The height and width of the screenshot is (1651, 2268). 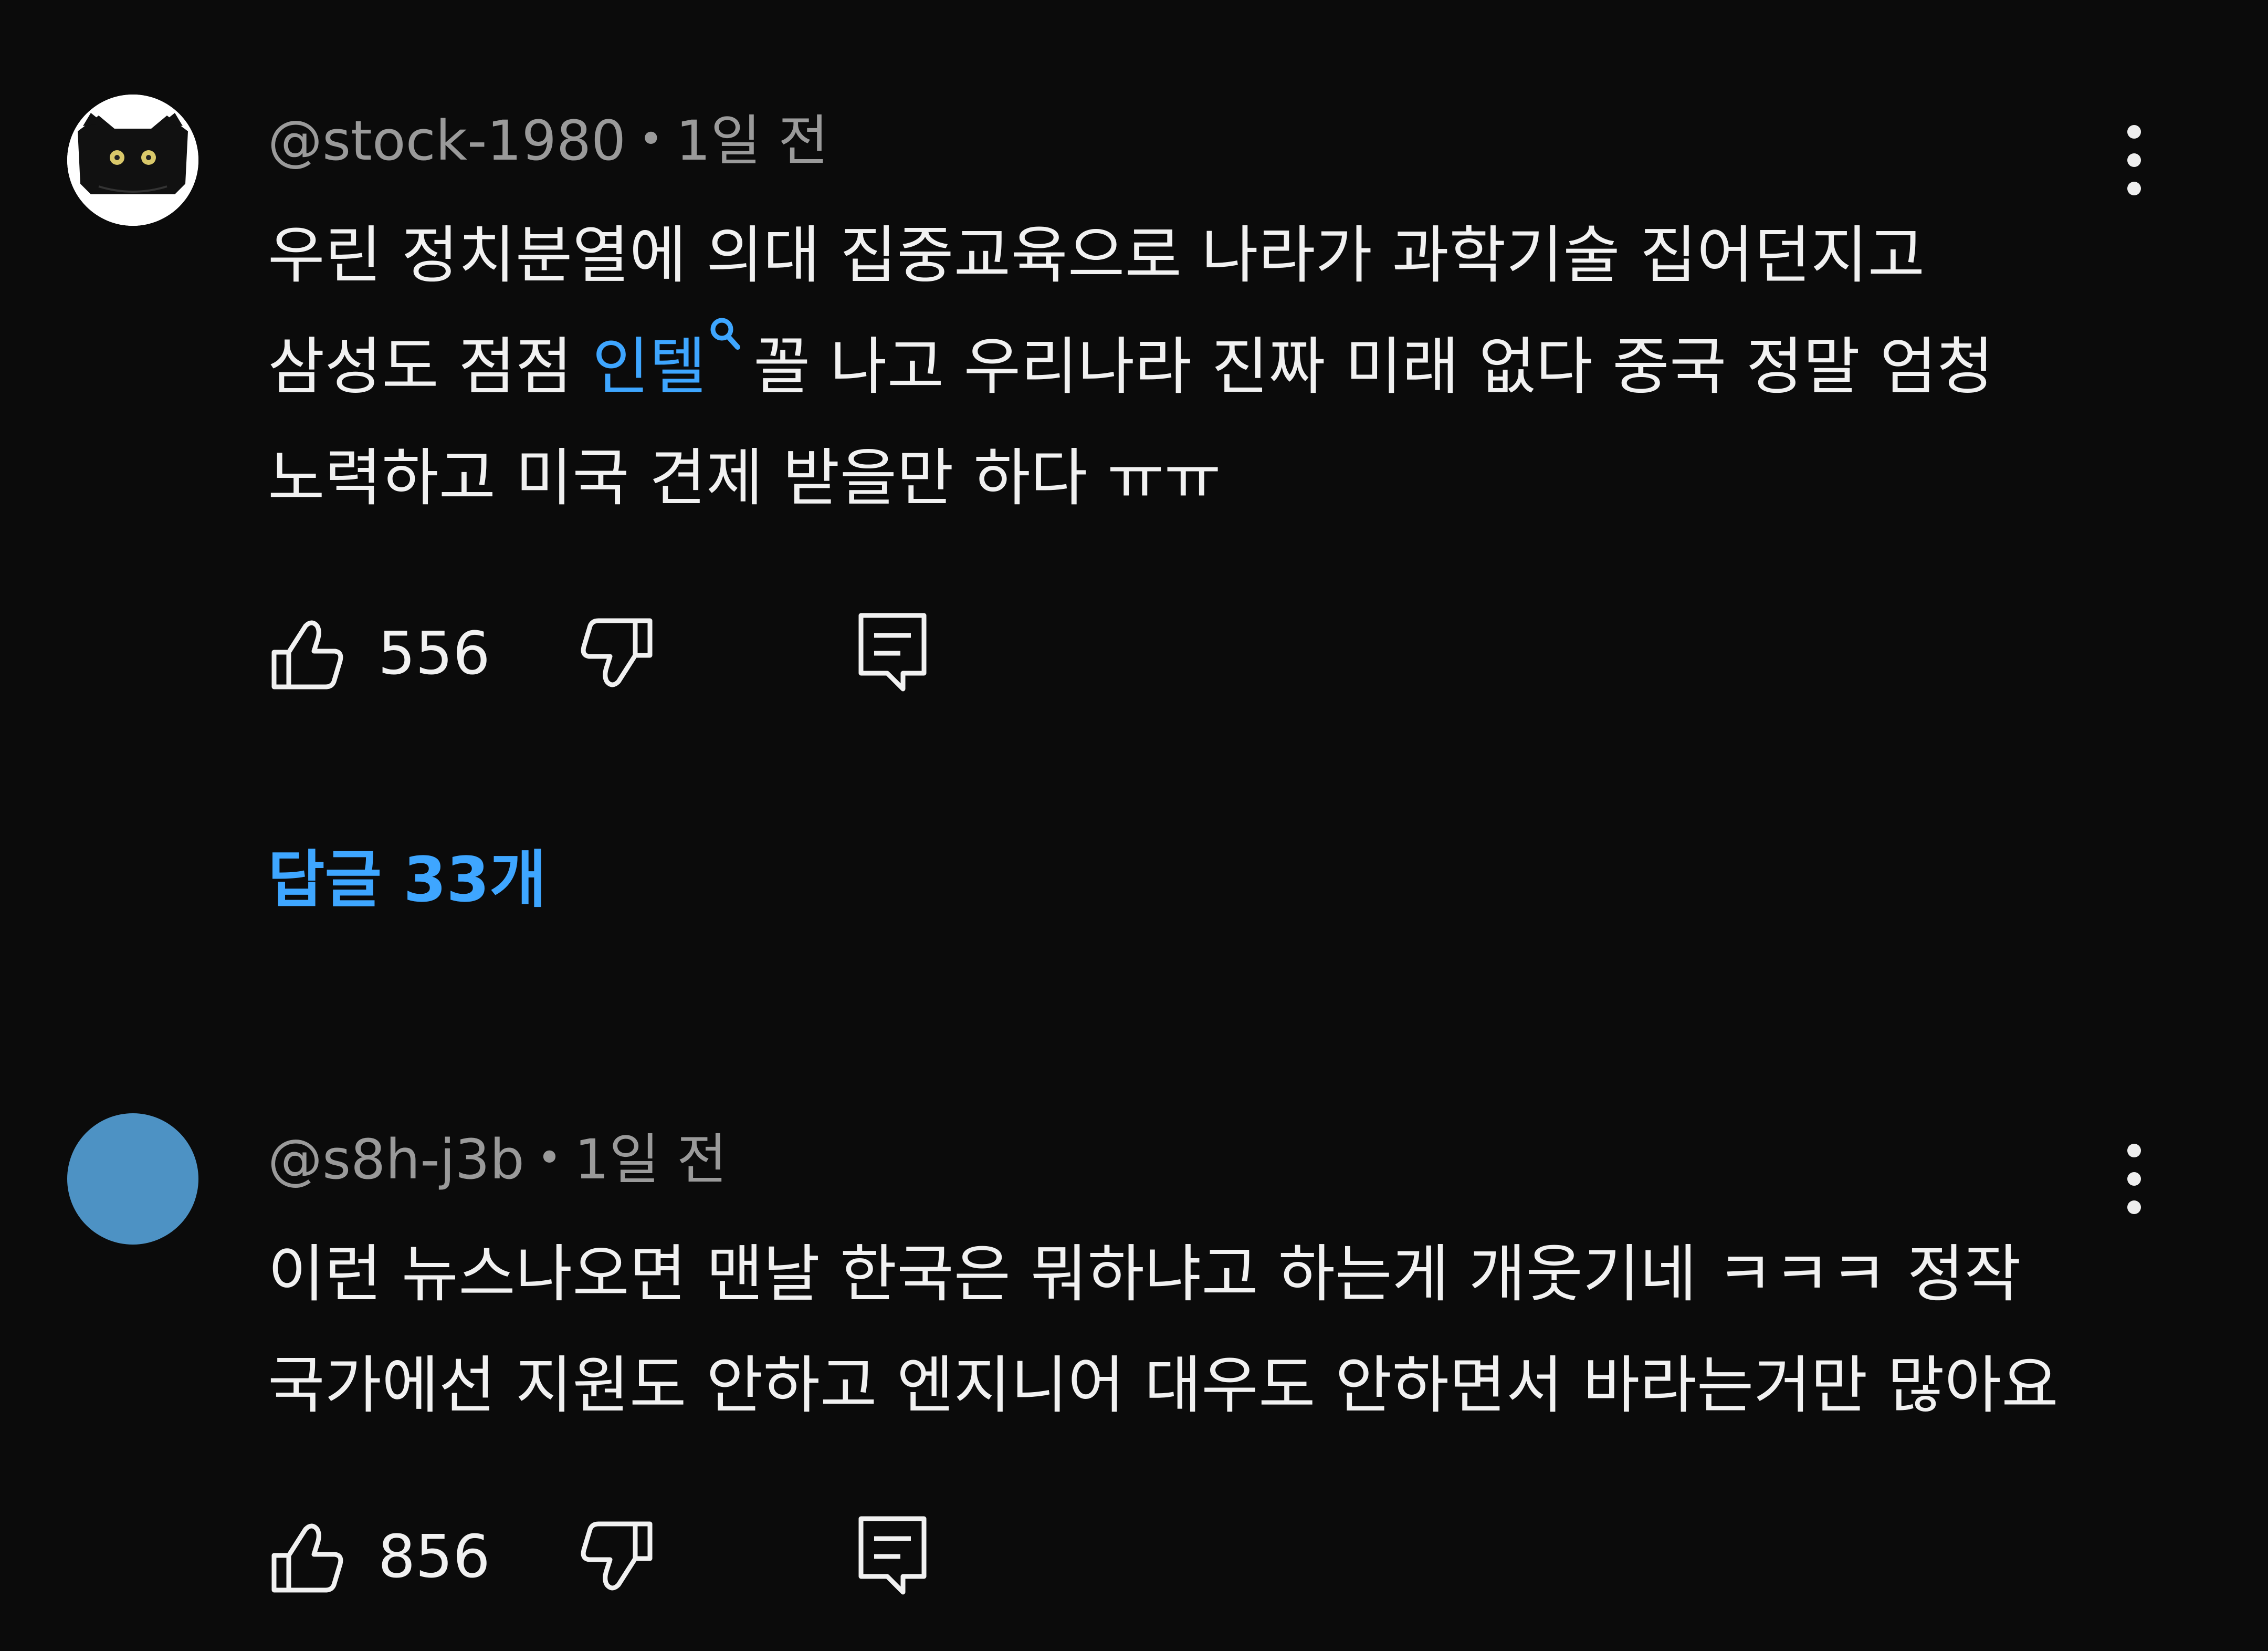 I want to click on comment-meta: @s8h-j3b • 1일 전, so click(x=497, y=1159).